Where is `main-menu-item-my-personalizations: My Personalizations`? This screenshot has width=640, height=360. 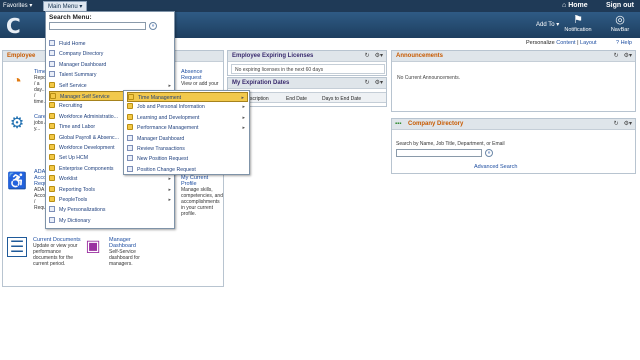 main-menu-item-my-personalizations: My Personalizations is located at coordinates (111, 210).